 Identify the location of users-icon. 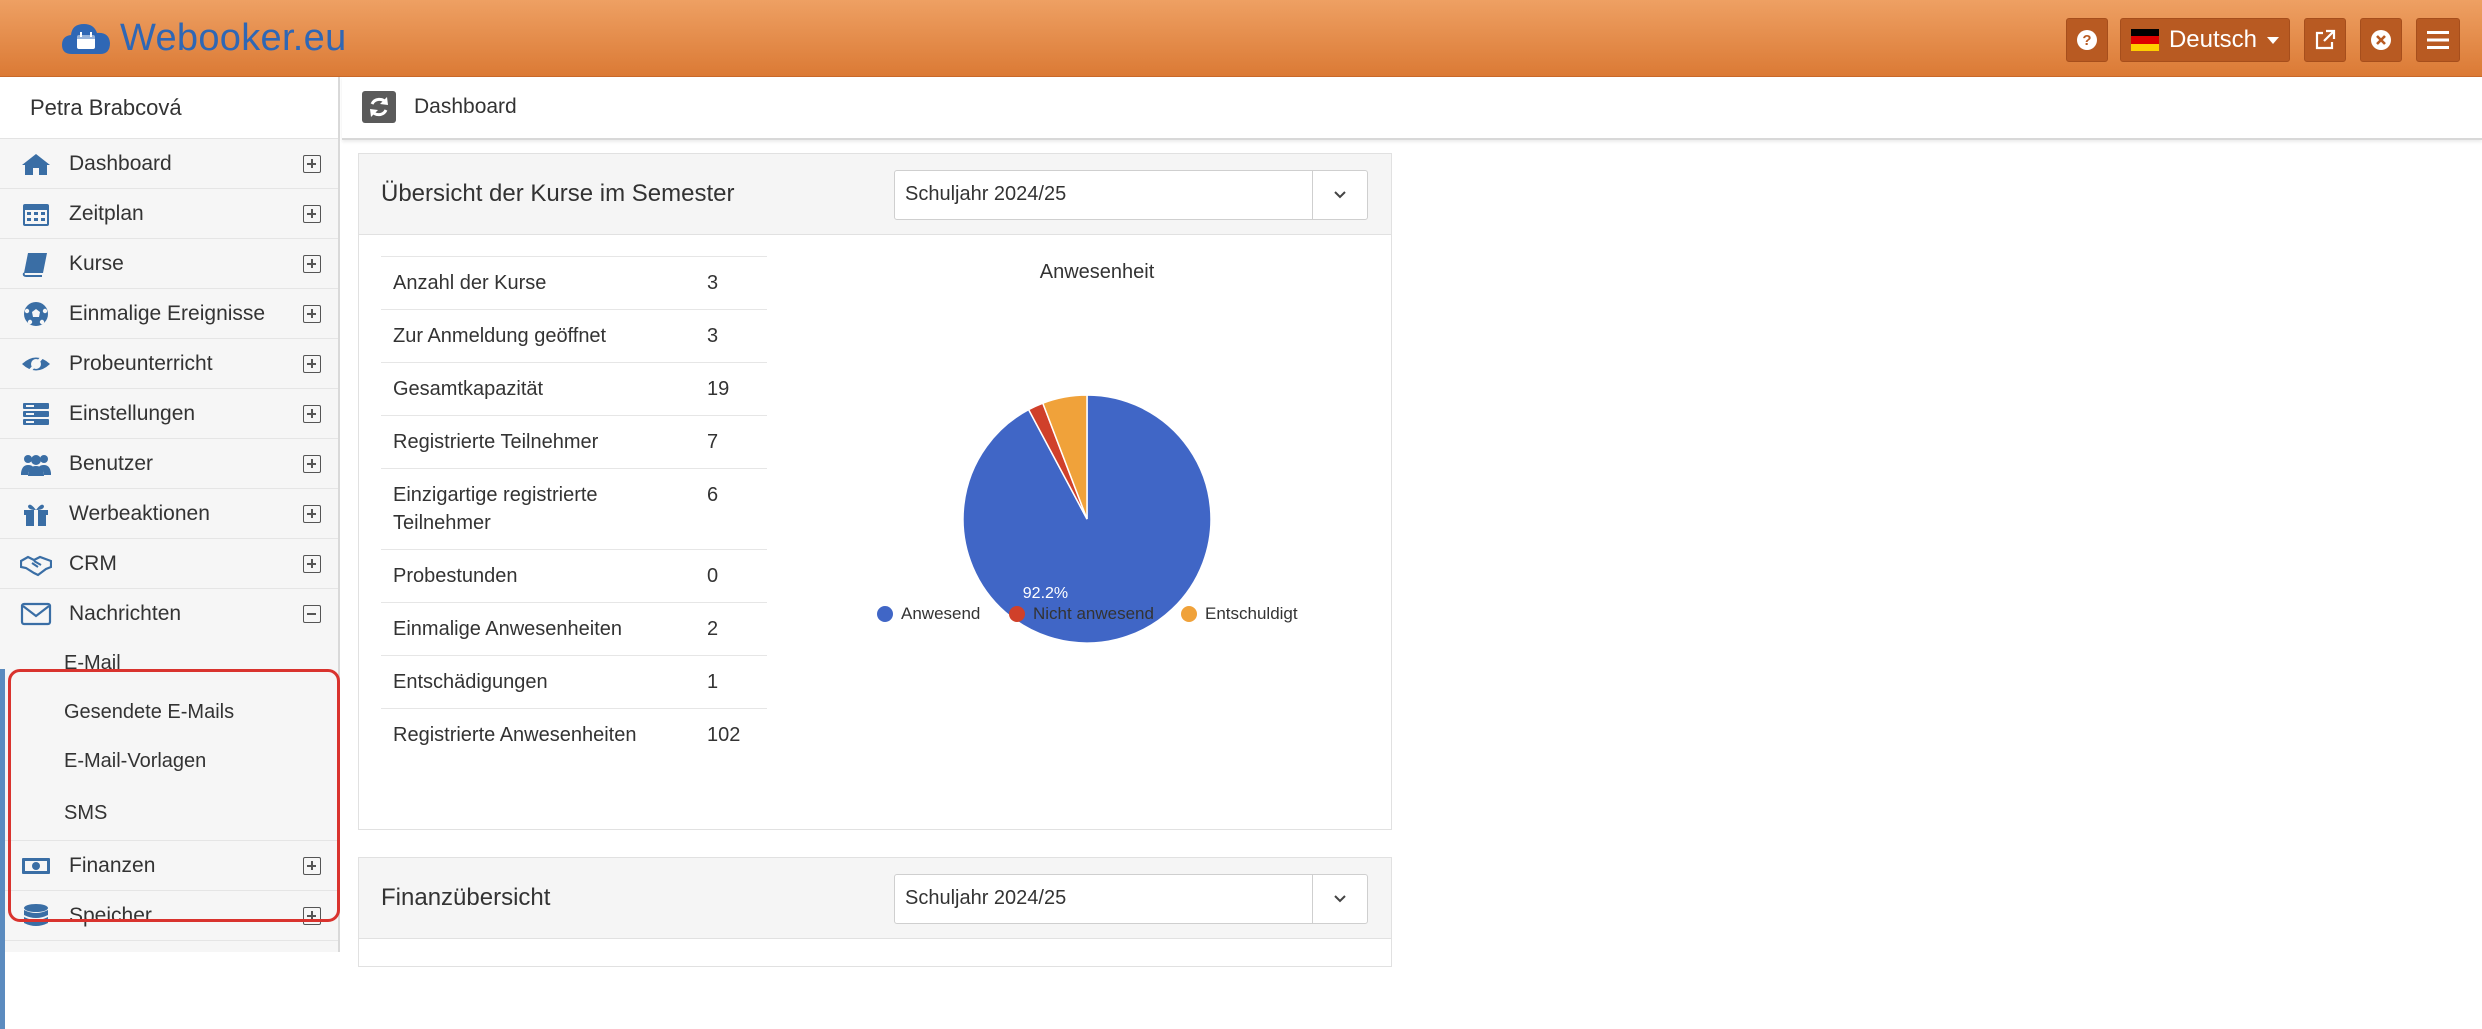
(36, 465).